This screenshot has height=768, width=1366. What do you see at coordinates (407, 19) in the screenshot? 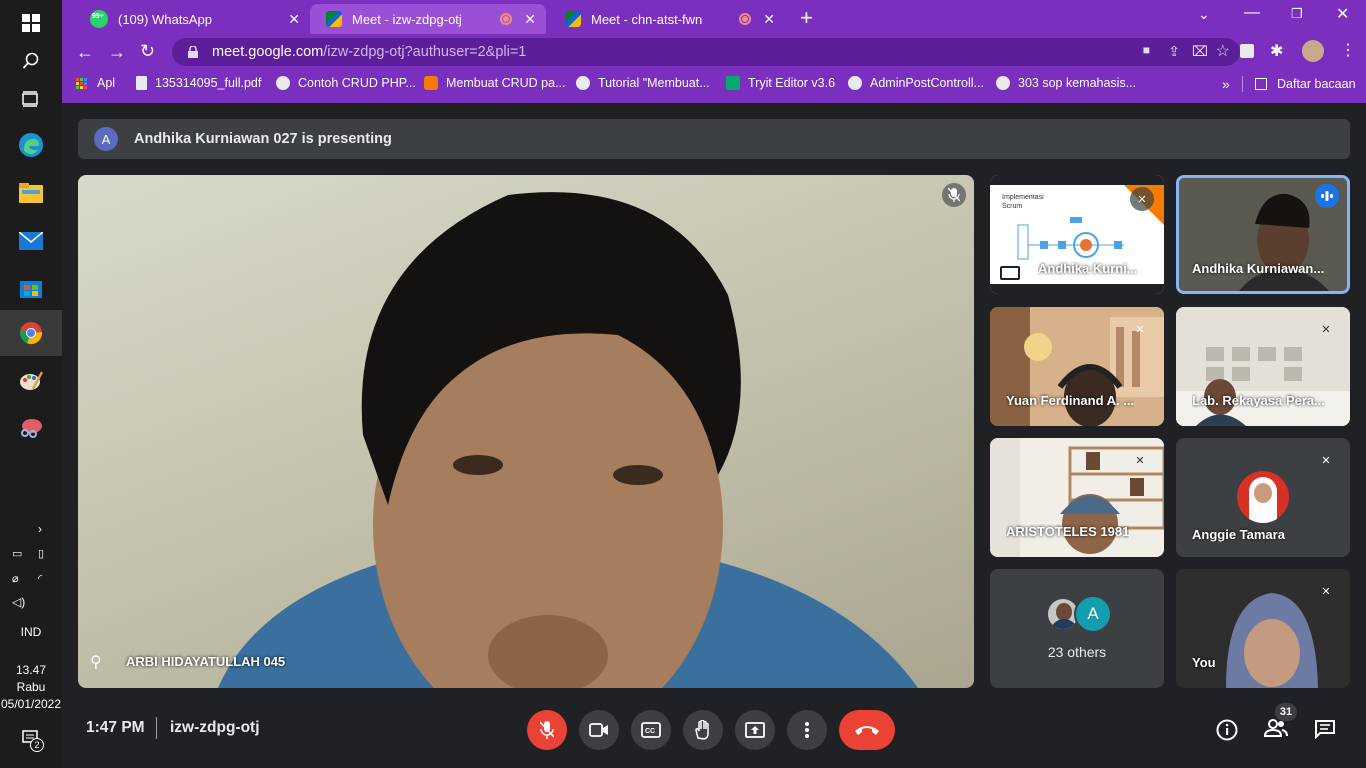
I see `tab-title: Meet - izw-zdpg-otj` at bounding box center [407, 19].